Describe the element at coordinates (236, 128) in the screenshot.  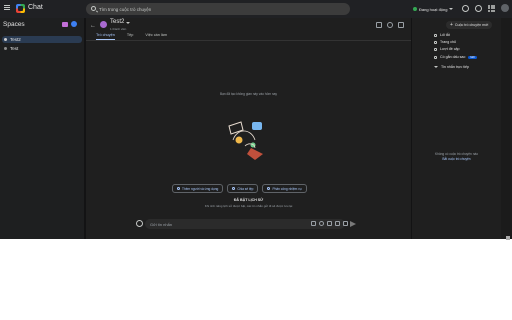
I see `hand-sketch-shape` at that location.